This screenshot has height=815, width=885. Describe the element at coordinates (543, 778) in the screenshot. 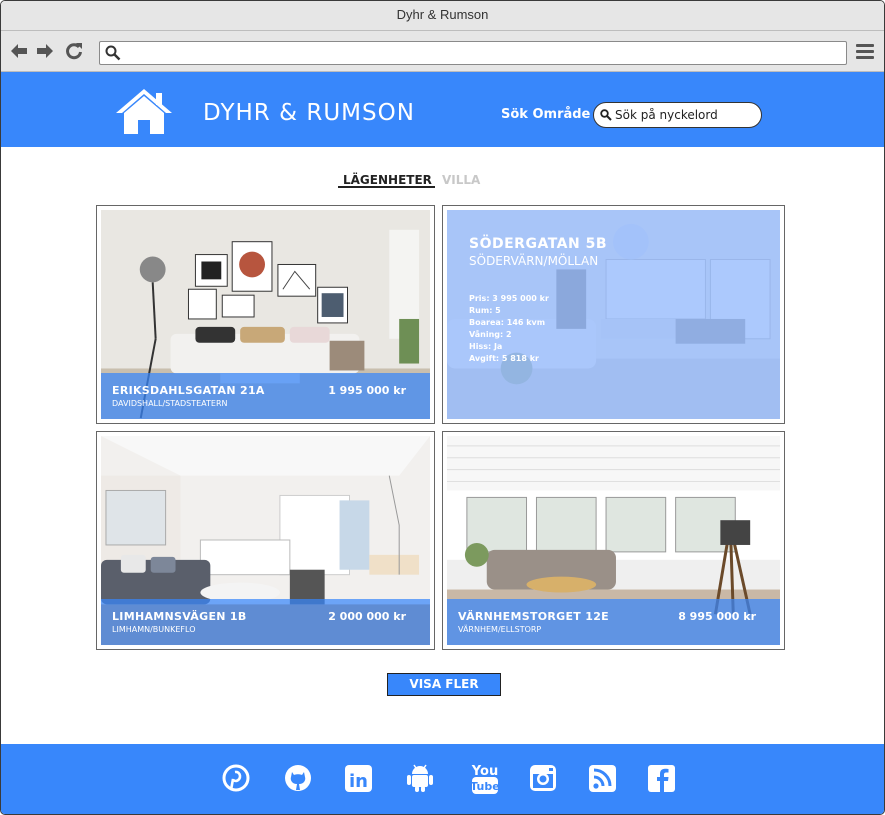

I see `instagram-icon` at that location.